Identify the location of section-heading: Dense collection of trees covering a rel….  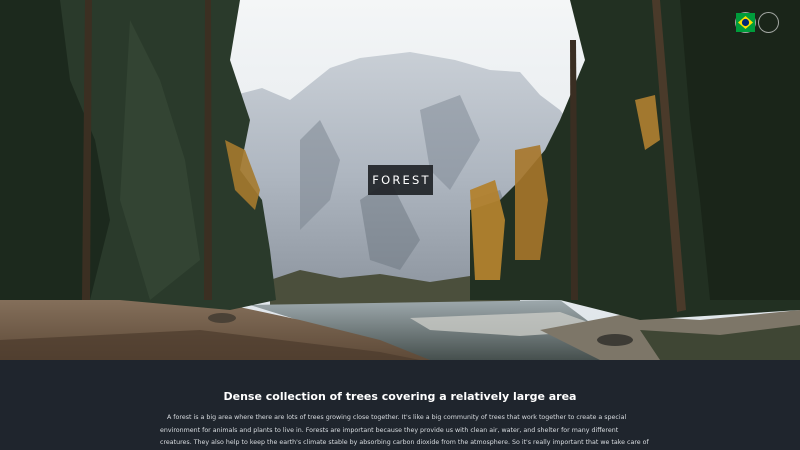
(400, 396).